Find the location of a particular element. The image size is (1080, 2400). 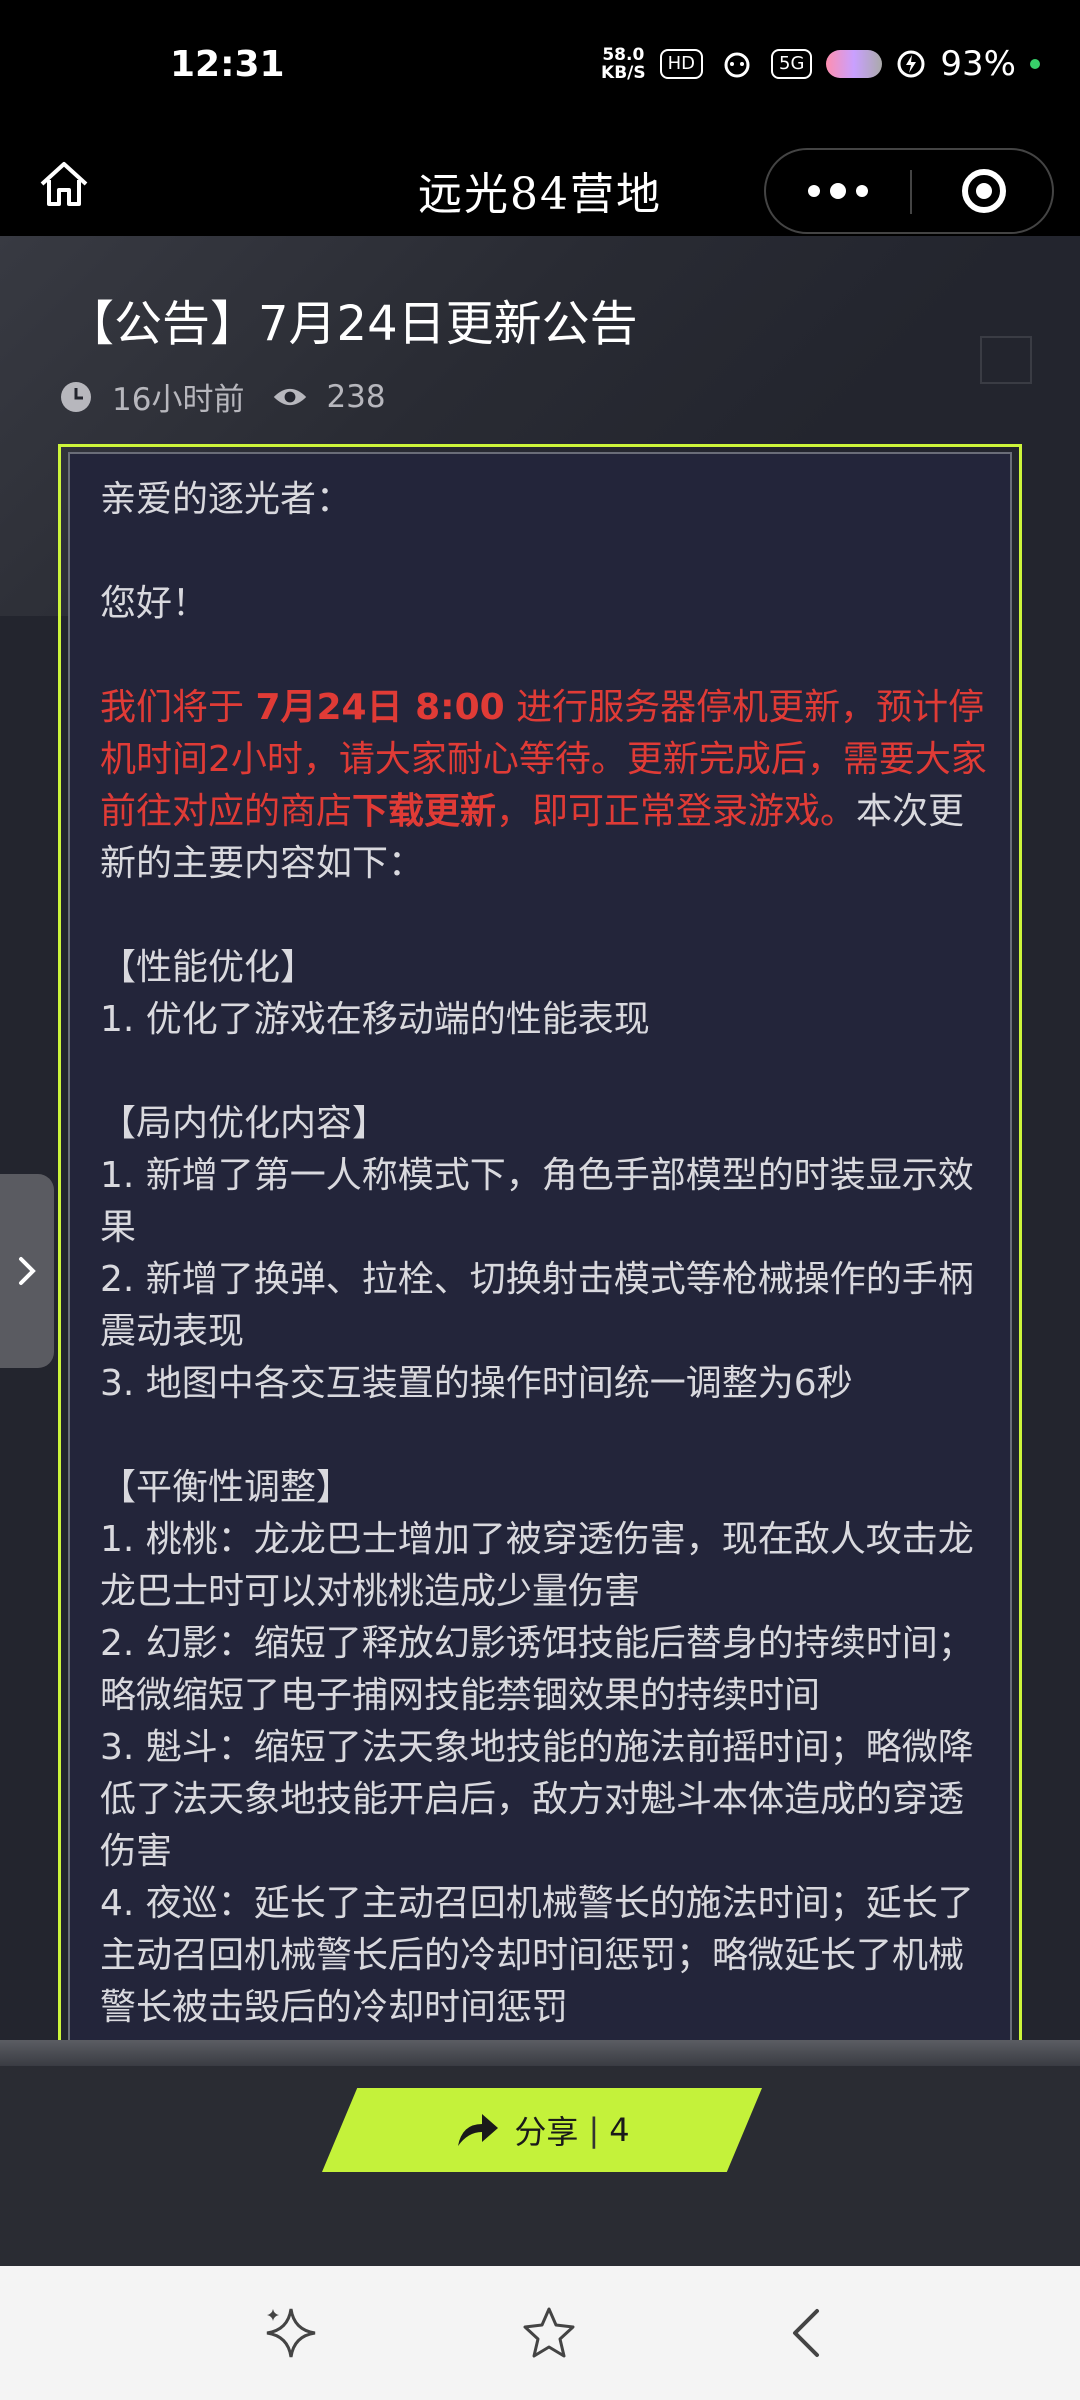

charging-icon is located at coordinates (911, 64).